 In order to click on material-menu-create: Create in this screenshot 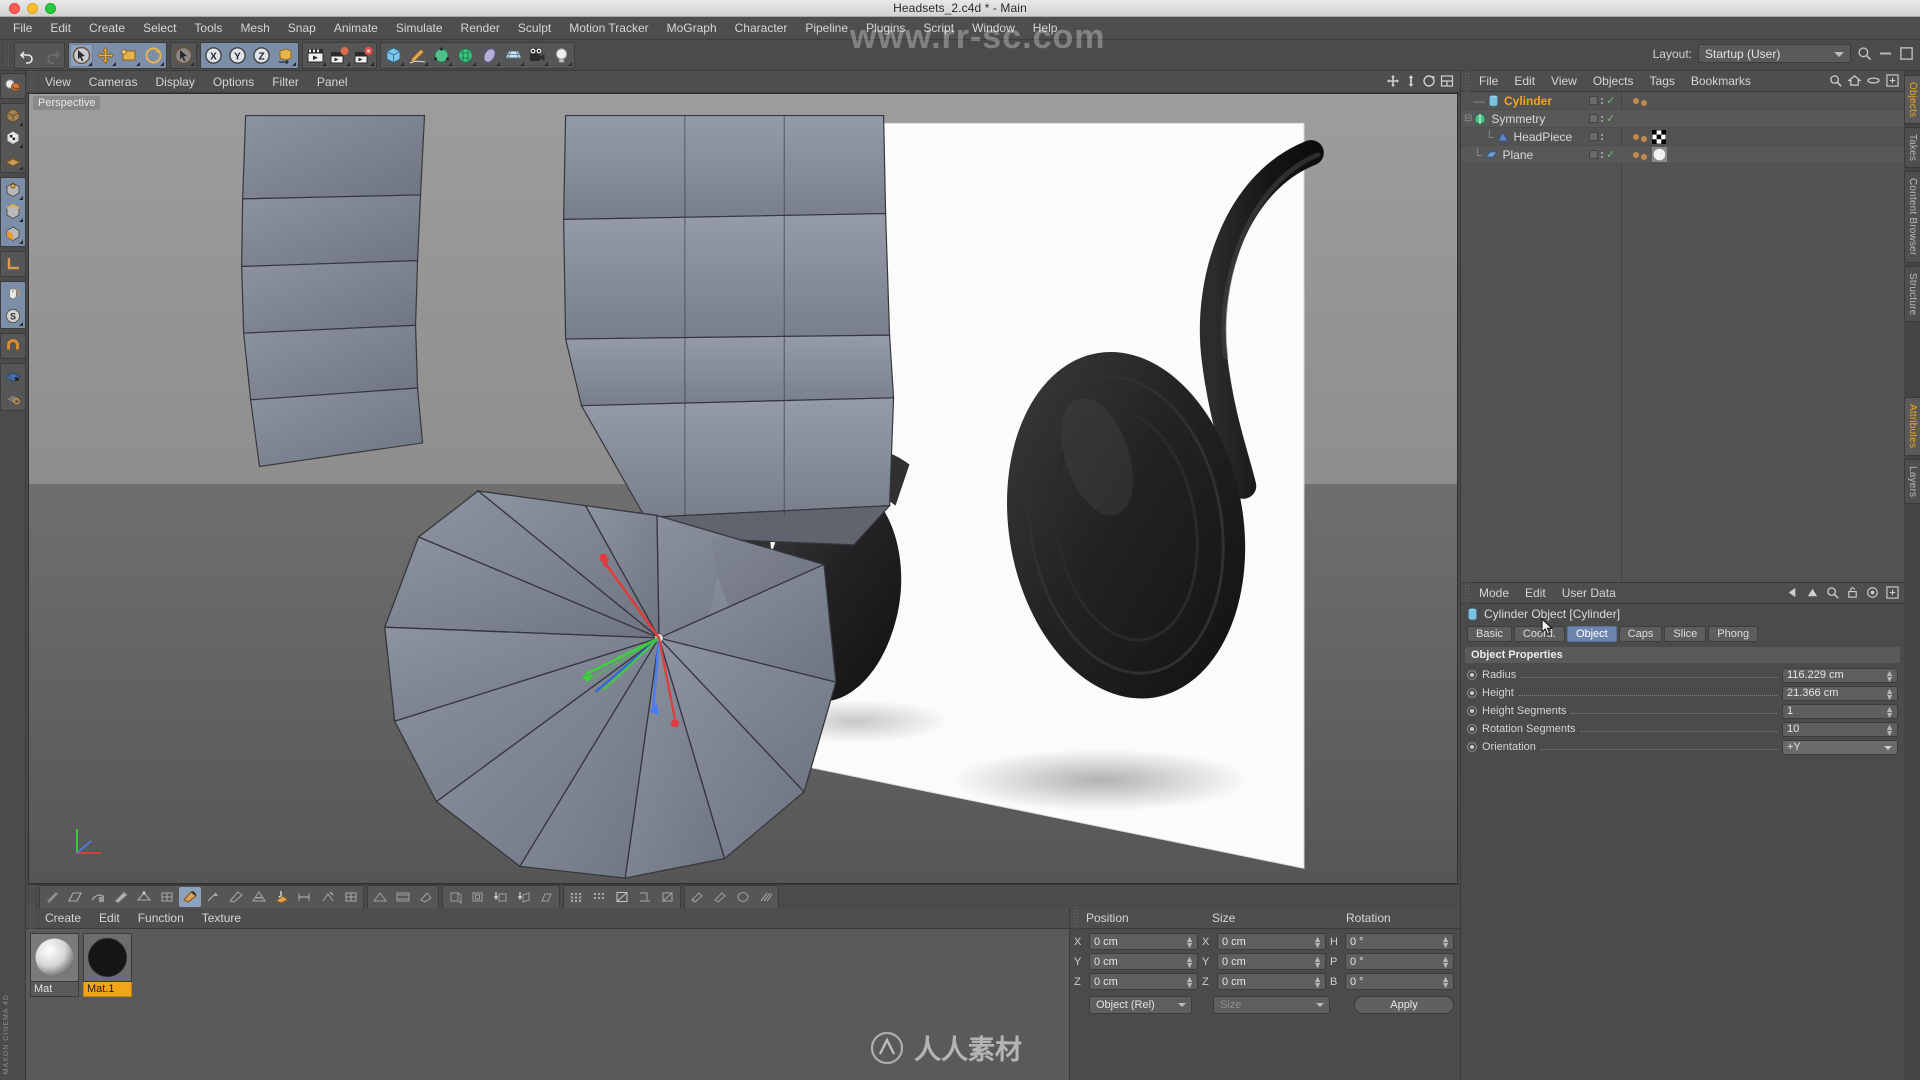, I will do `click(63, 918)`.